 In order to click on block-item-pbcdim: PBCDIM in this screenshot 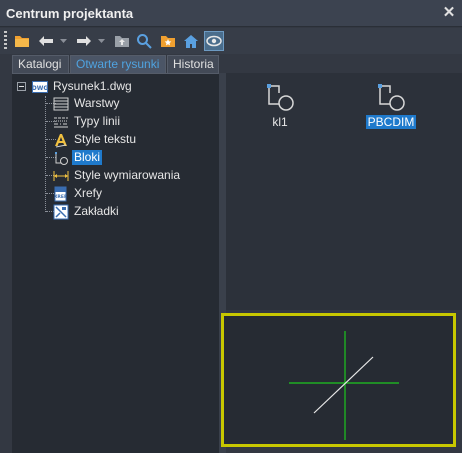, I will do `click(391, 105)`.